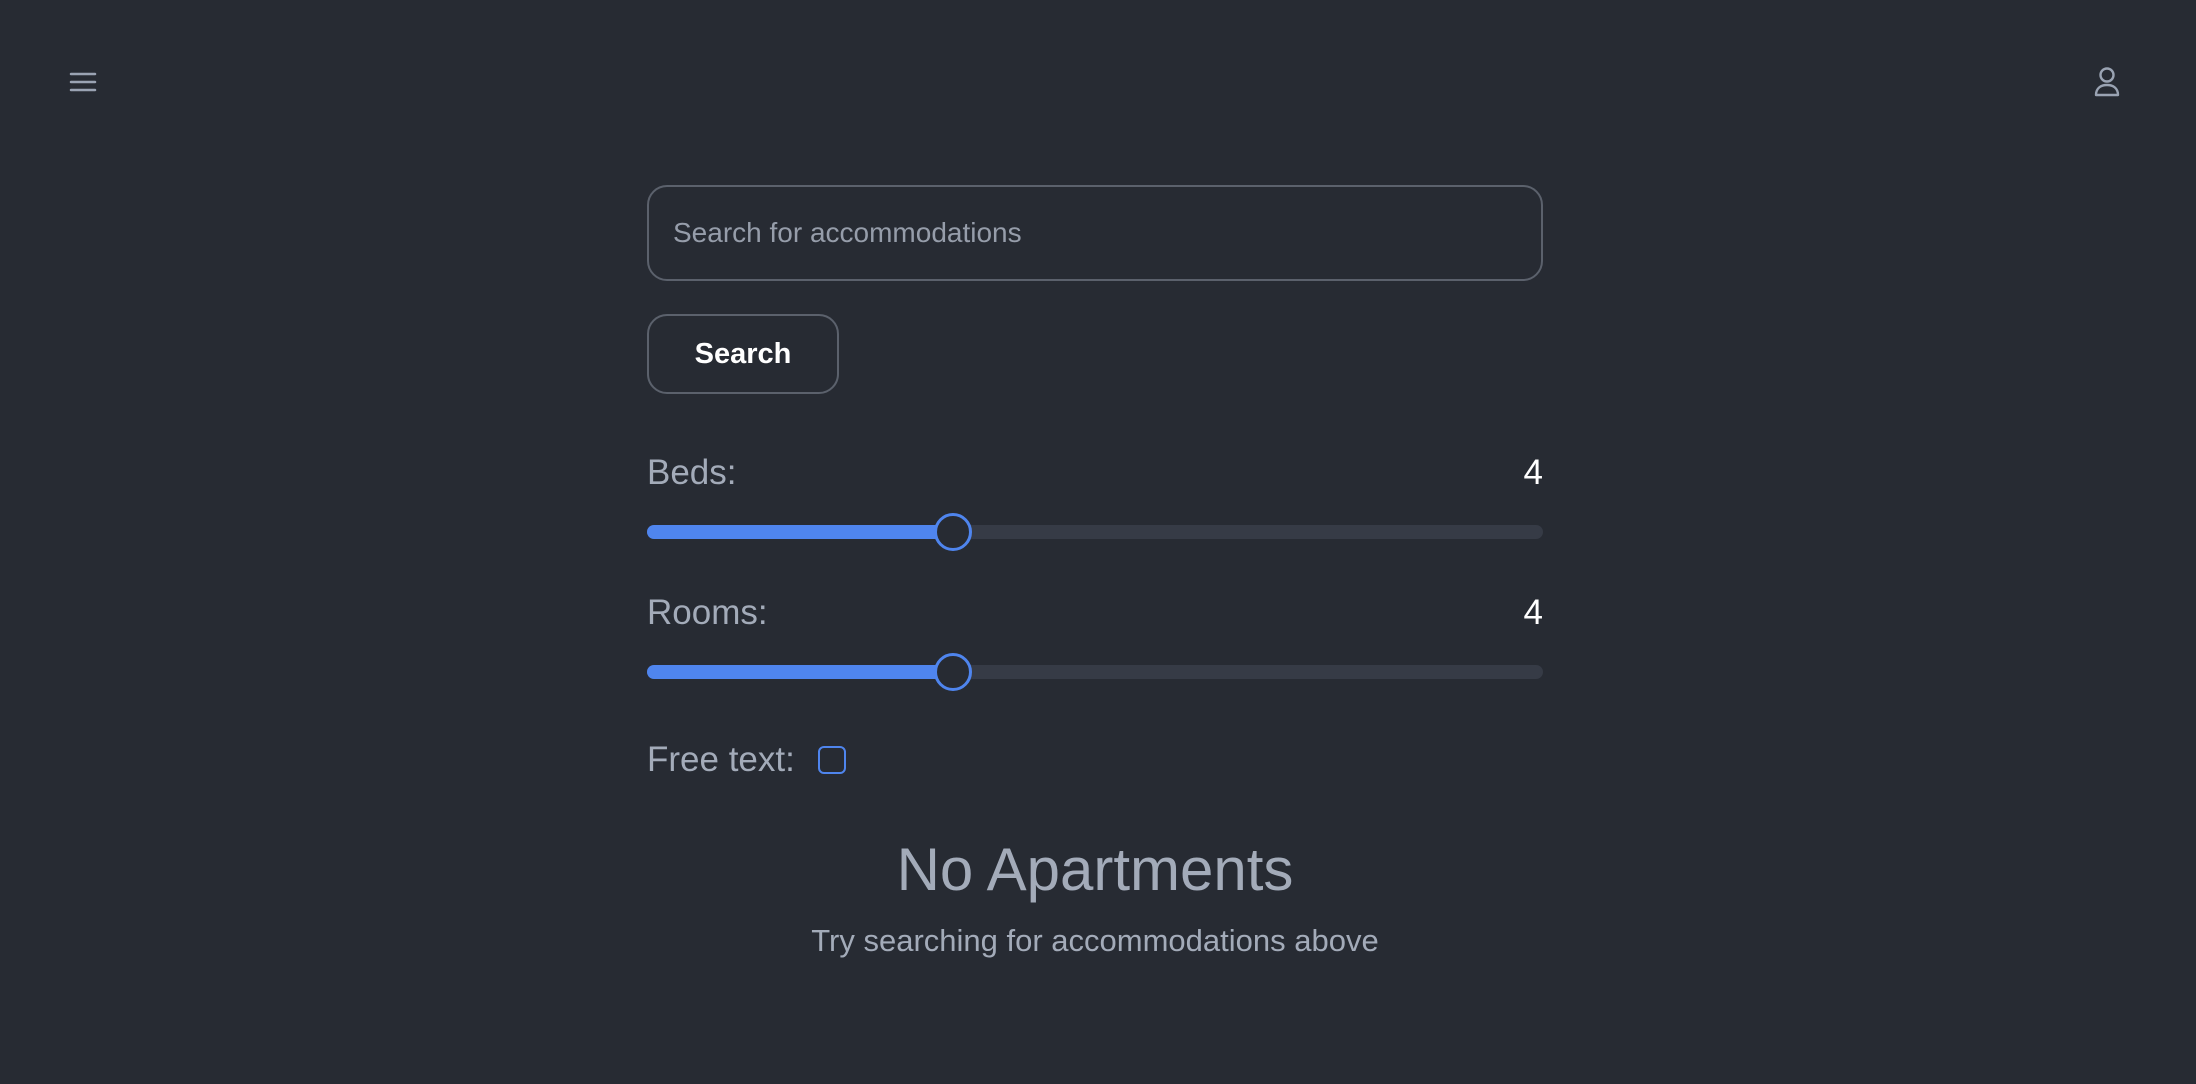 The image size is (2196, 1084). I want to click on hamburger-menu-icon, so click(83, 82).